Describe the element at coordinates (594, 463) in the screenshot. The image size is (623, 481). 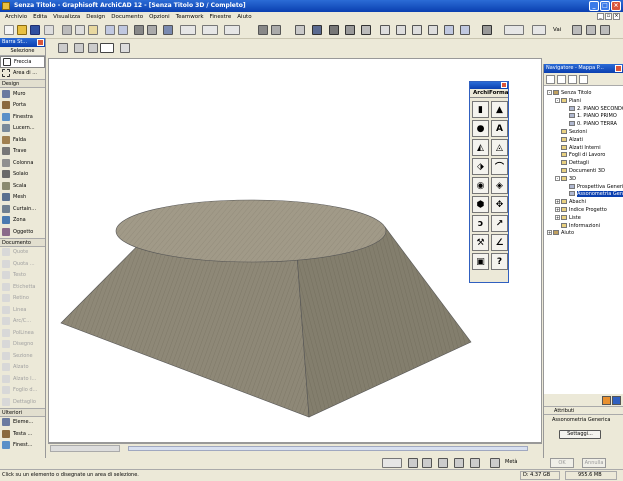
I see `cancel-button: Annulla` at that location.